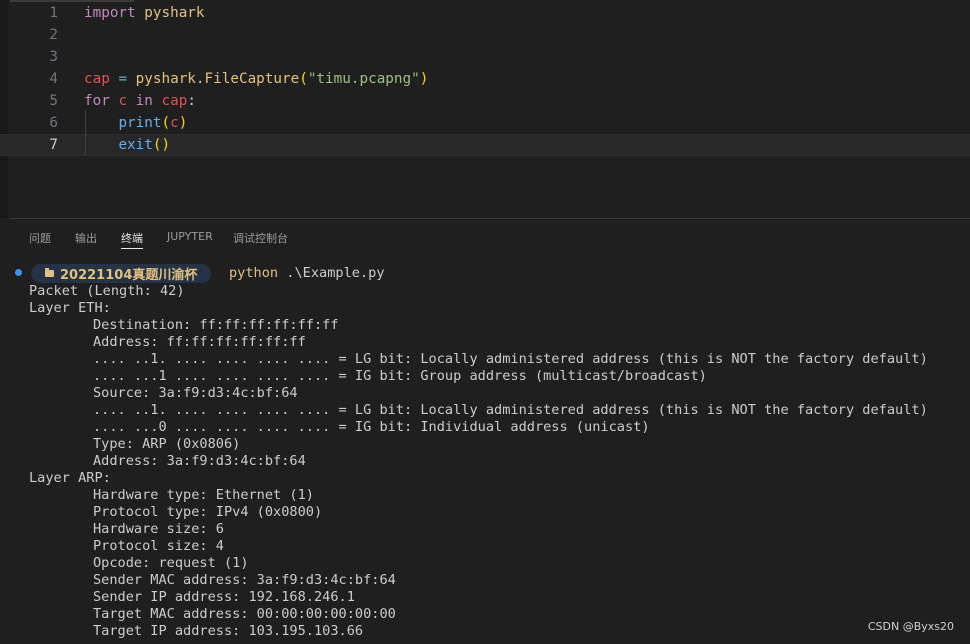 The height and width of the screenshot is (644, 970). I want to click on line-number: 6, so click(53, 123).